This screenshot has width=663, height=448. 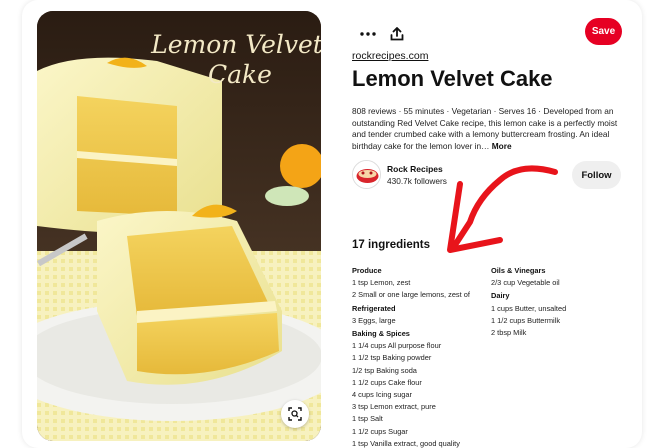 I want to click on ingredient-item: 3 Eggs, large, so click(x=374, y=320).